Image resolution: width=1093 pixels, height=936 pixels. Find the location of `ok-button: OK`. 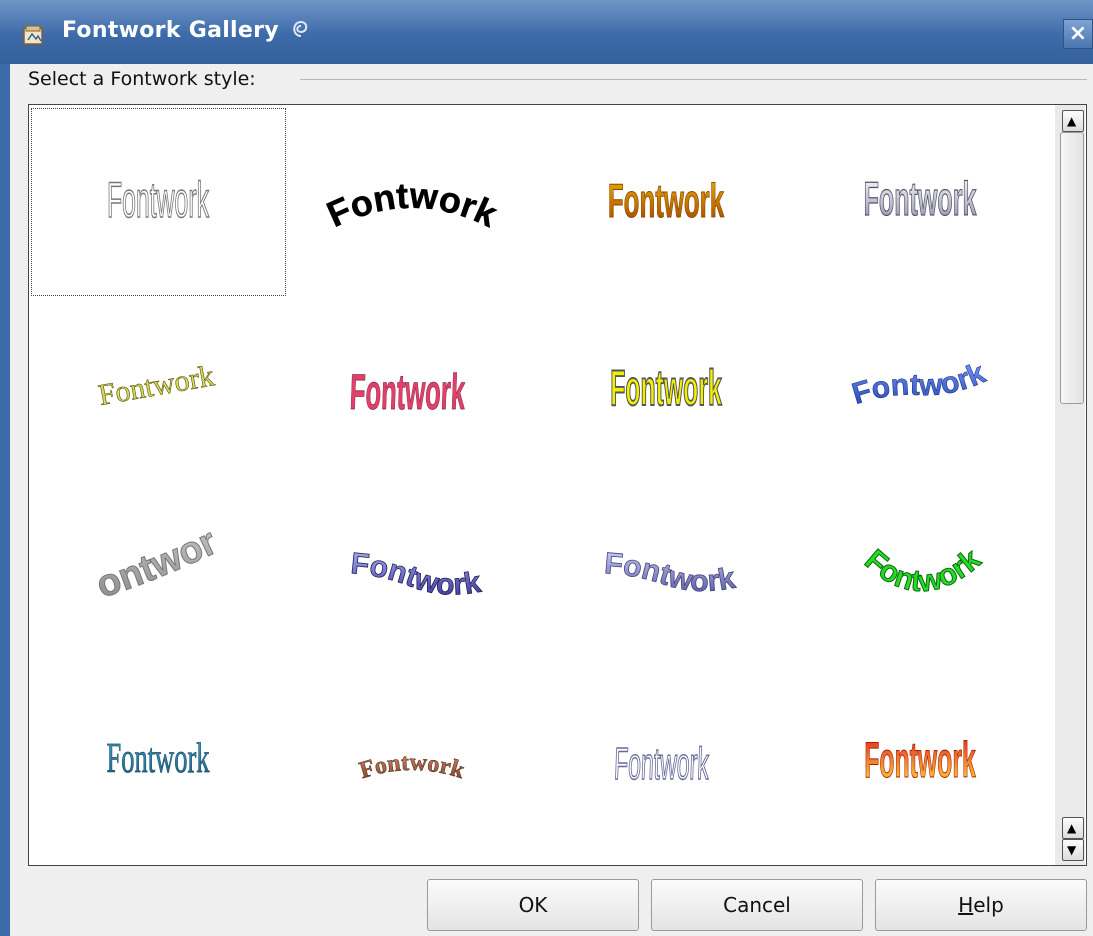

ok-button: OK is located at coordinates (533, 905).